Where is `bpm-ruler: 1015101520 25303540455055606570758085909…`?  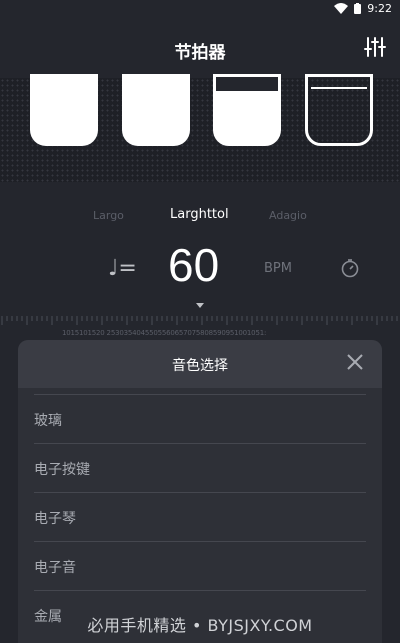 bpm-ruler: 1015101520 25303540455055606570758085909… is located at coordinates (200, 327).